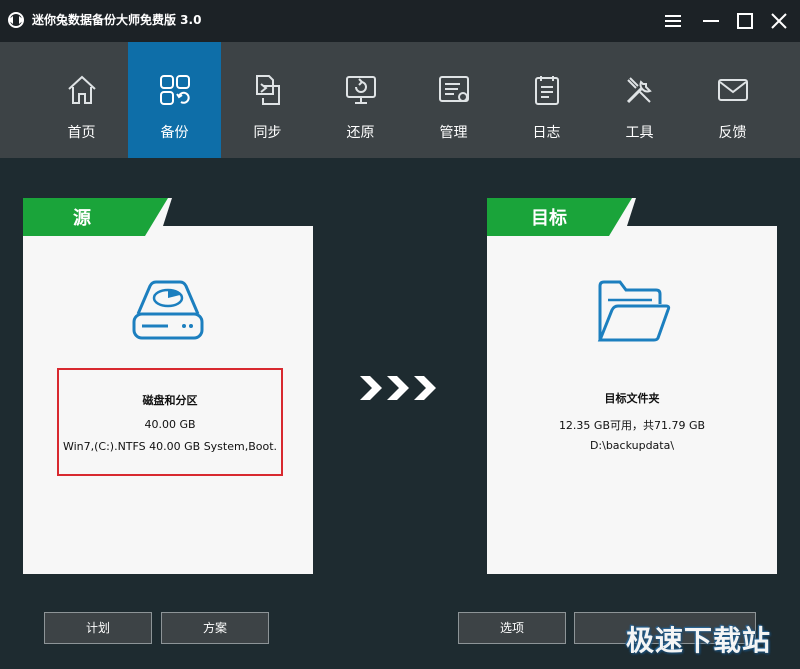 The image size is (800, 669). I want to click on source-detail-label: Win7,(C:).NTFS 40.00 GB System,Boot., so click(170, 446).